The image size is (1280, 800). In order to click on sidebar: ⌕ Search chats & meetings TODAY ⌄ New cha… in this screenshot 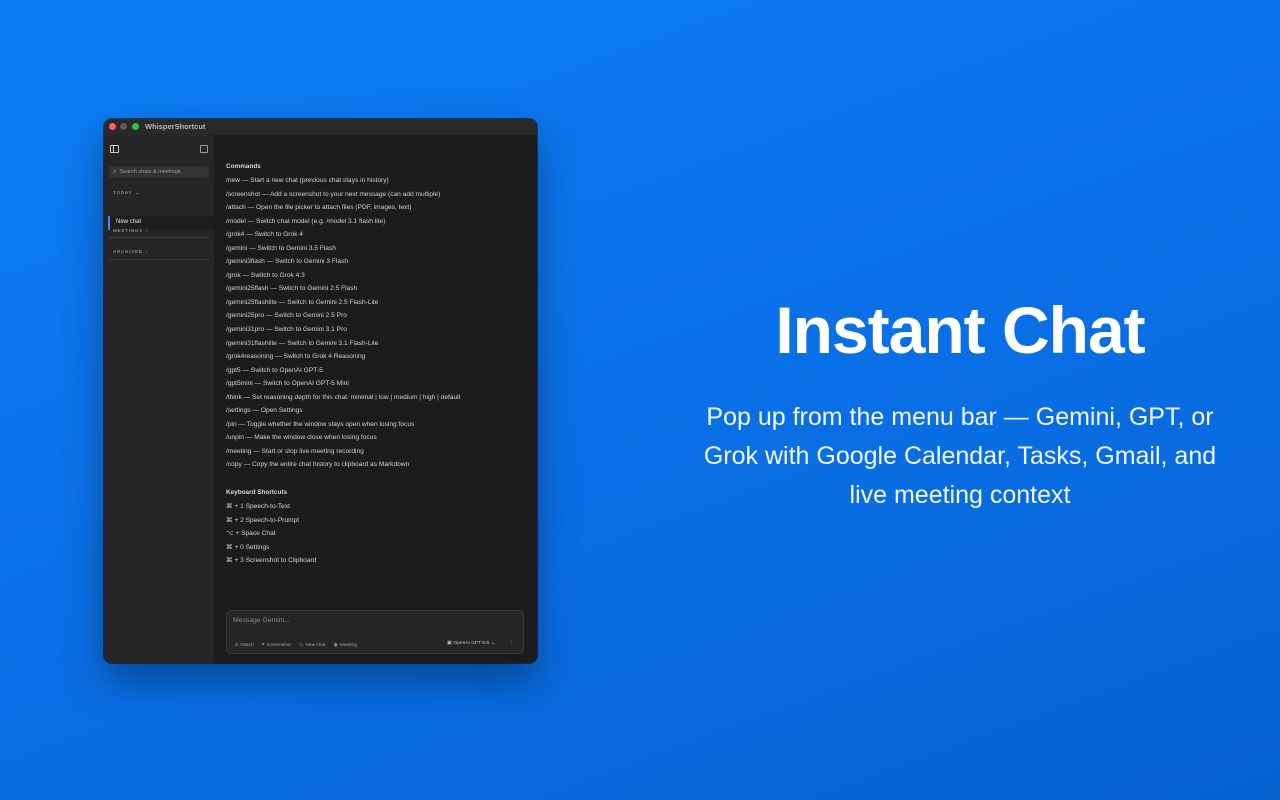, I will do `click(159, 399)`.